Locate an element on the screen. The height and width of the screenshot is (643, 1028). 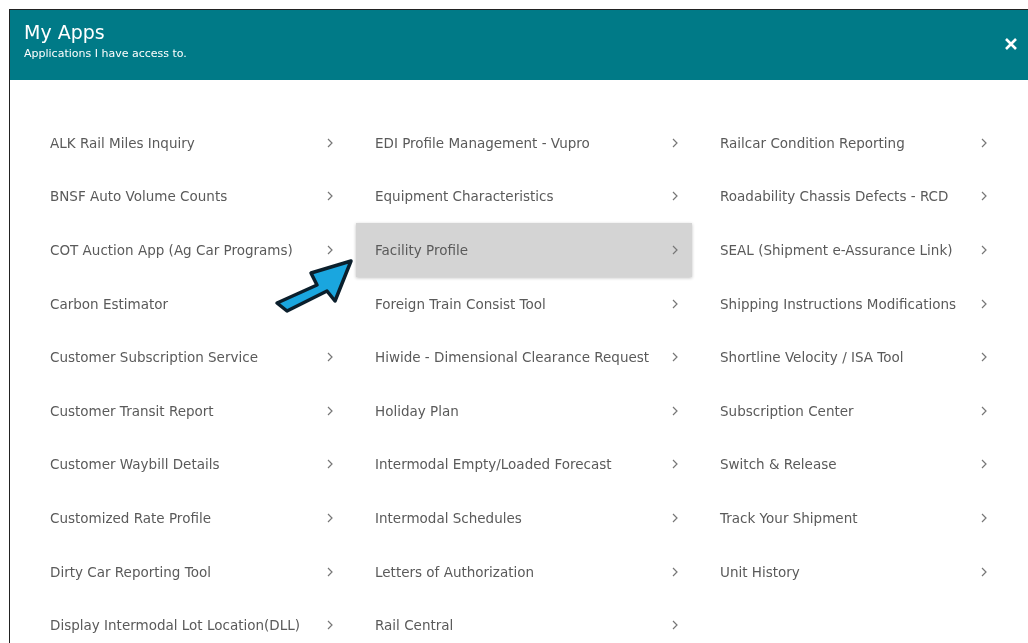
app-link: Foreign Train Consist Tool is located at coordinates (460, 303).